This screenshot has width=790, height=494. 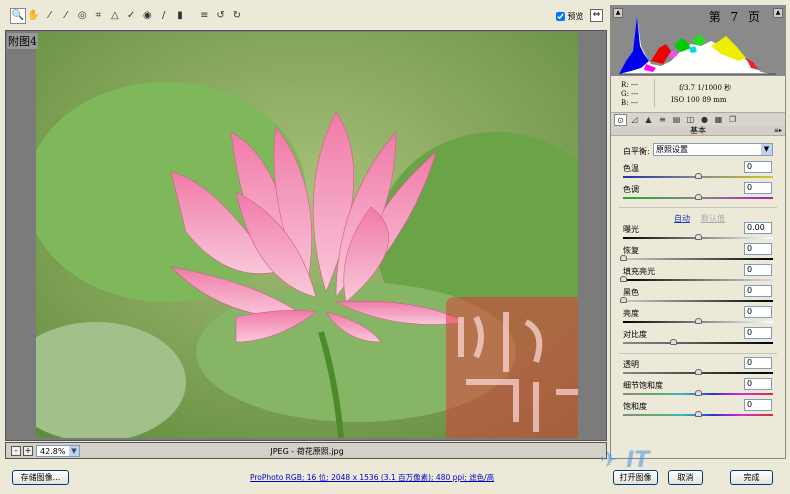 I want to click on preview-checkbox: 预览, so click(x=570, y=16).